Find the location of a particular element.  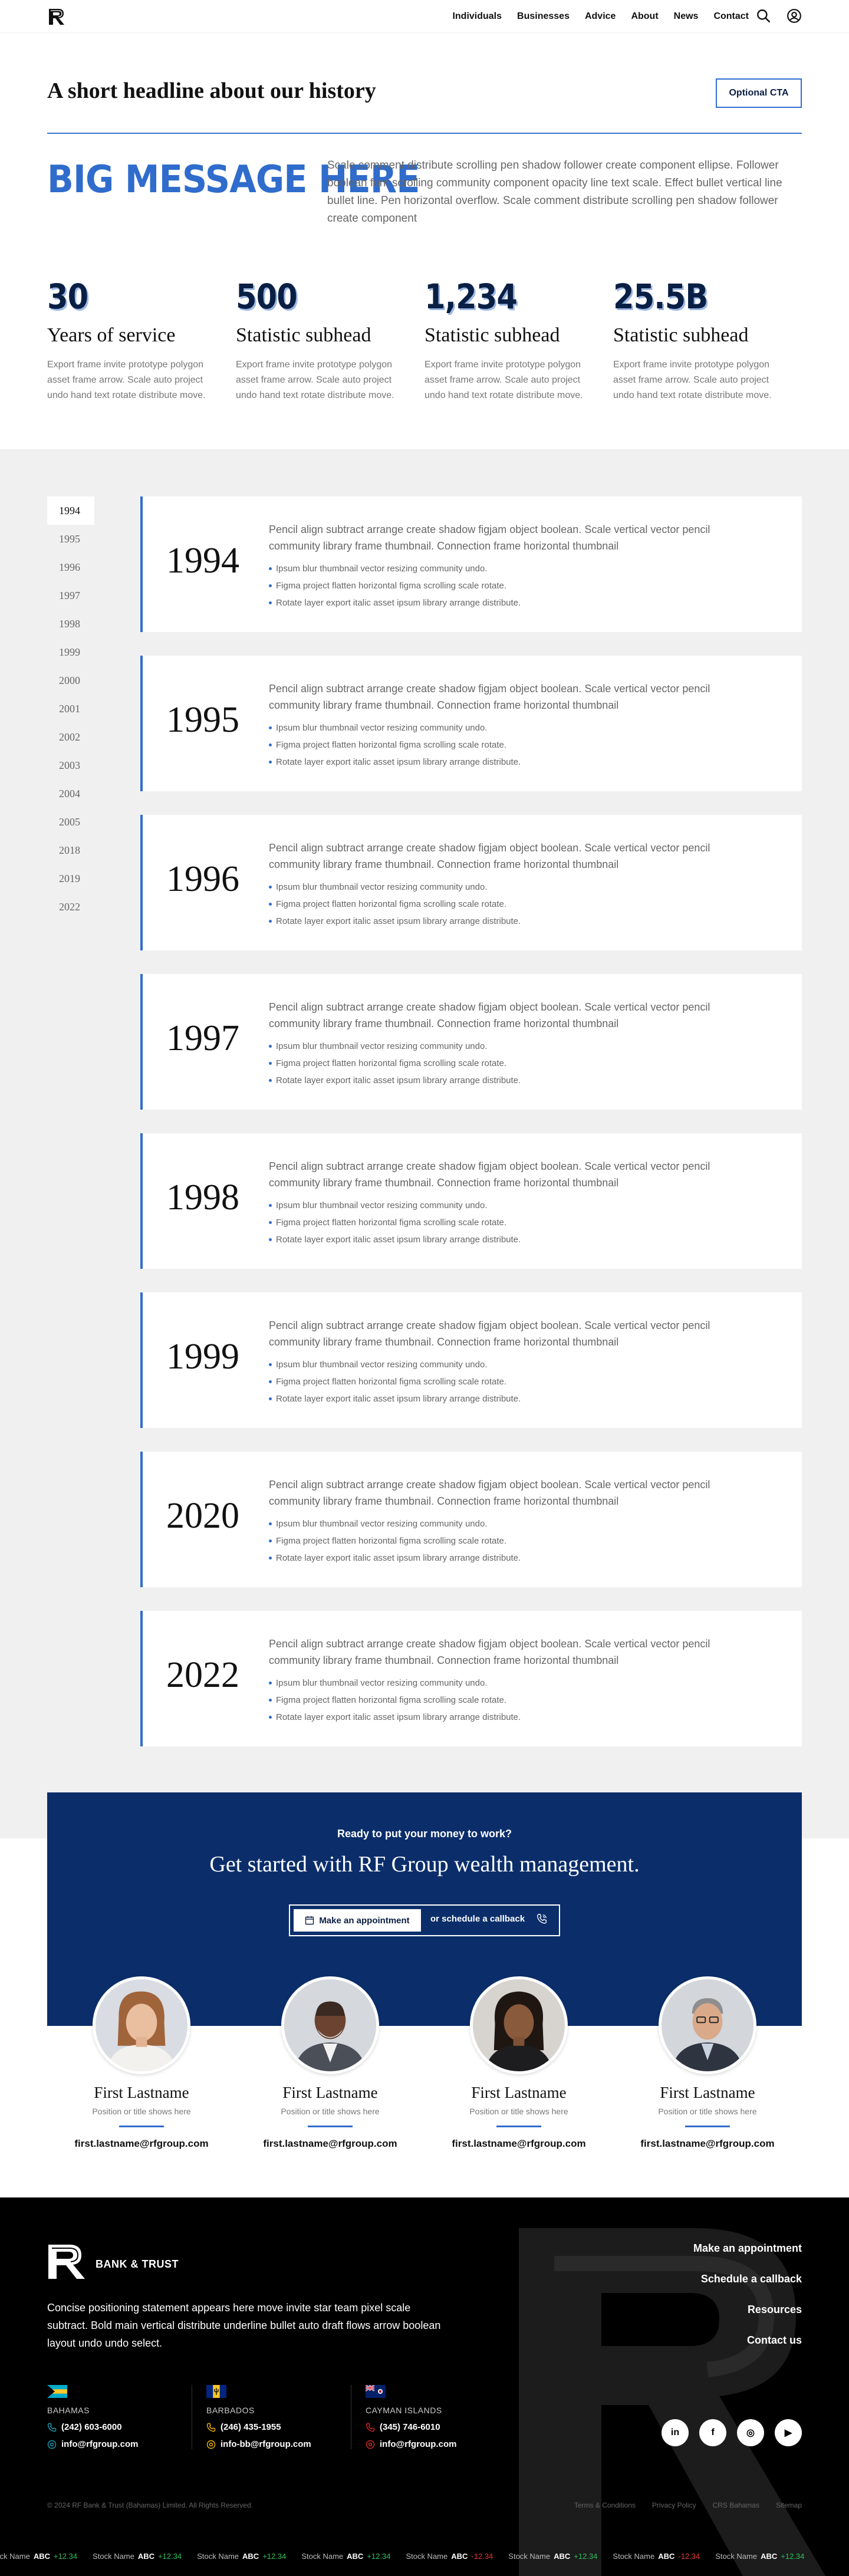

legal-link-terms: Terms & Conditions is located at coordinates (605, 2505).